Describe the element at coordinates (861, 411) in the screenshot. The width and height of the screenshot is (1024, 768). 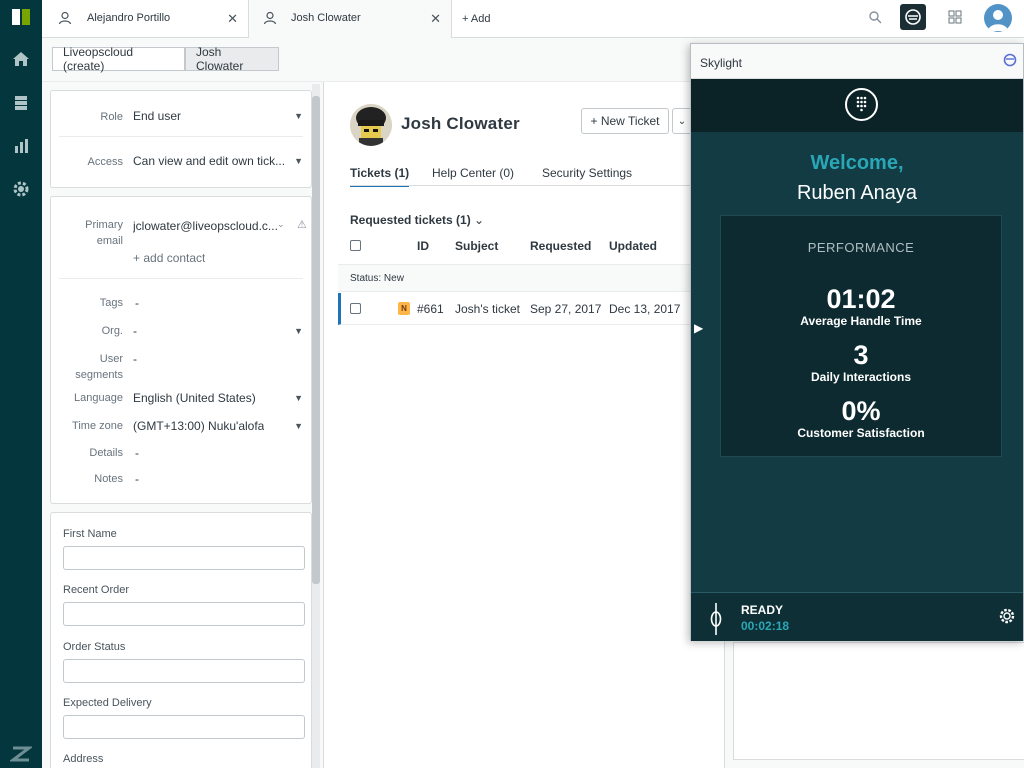
I see `metric-value: 0%` at that location.